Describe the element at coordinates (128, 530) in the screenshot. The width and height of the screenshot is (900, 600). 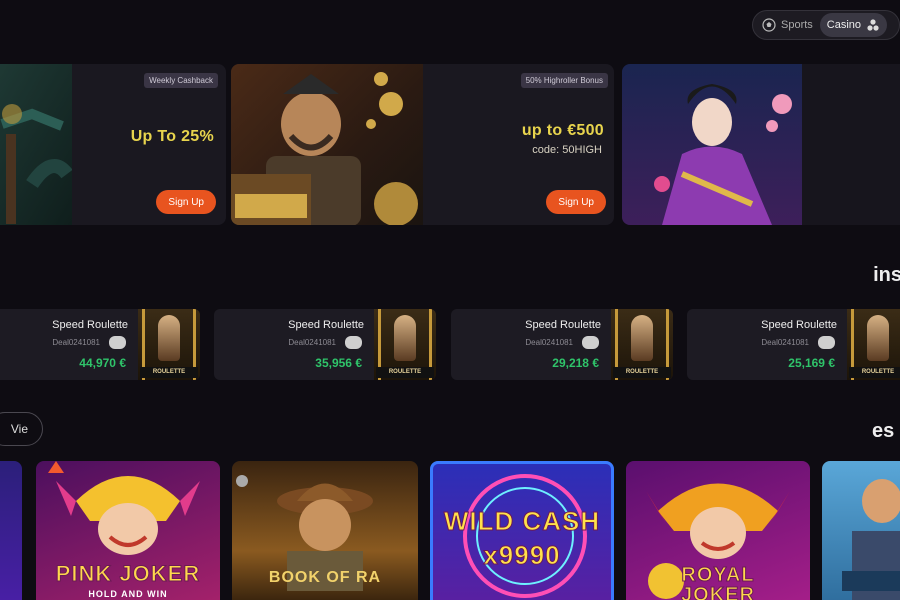
I see `game-tile: PINK JOKER HOLD AND WIN` at that location.